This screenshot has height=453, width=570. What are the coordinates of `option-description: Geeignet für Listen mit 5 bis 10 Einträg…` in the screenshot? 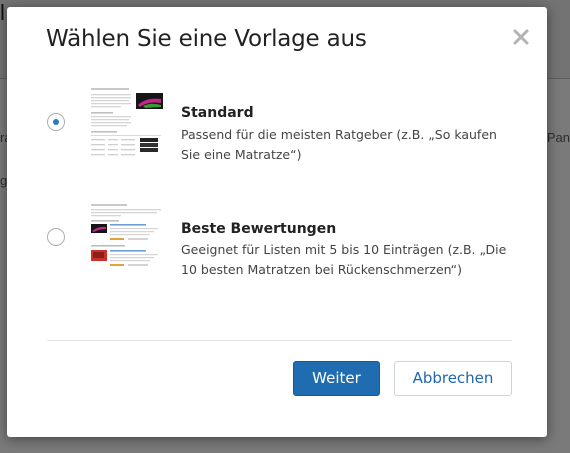 It's located at (344, 259).